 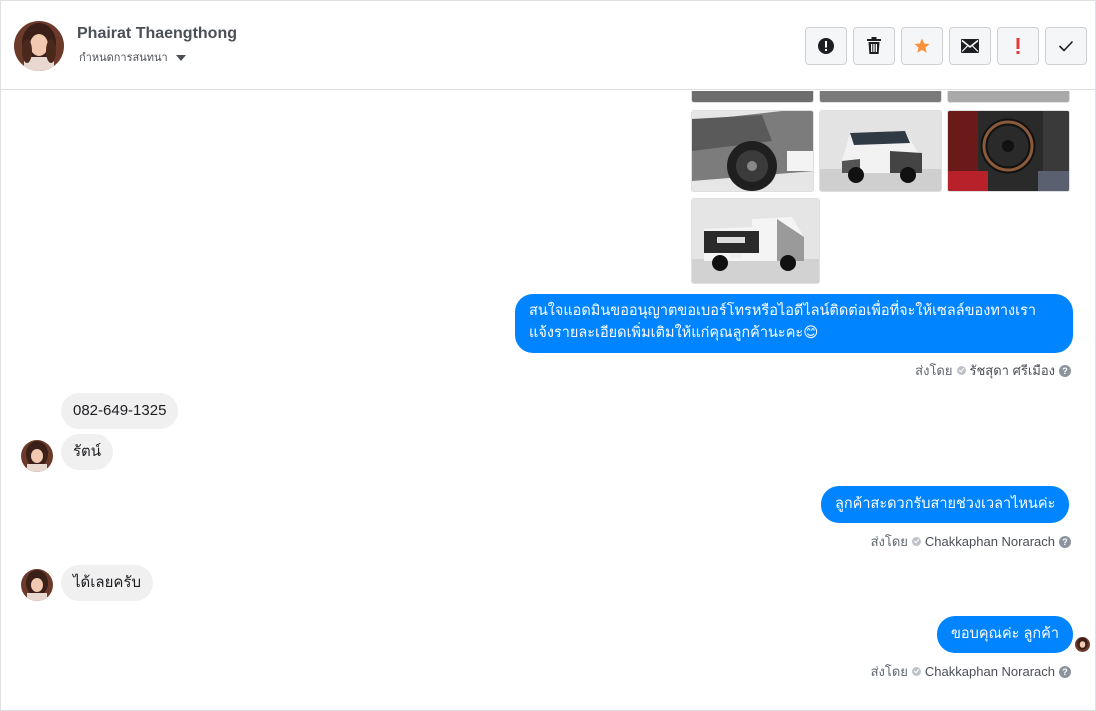 I want to click on important-button, so click(x=1018, y=46).